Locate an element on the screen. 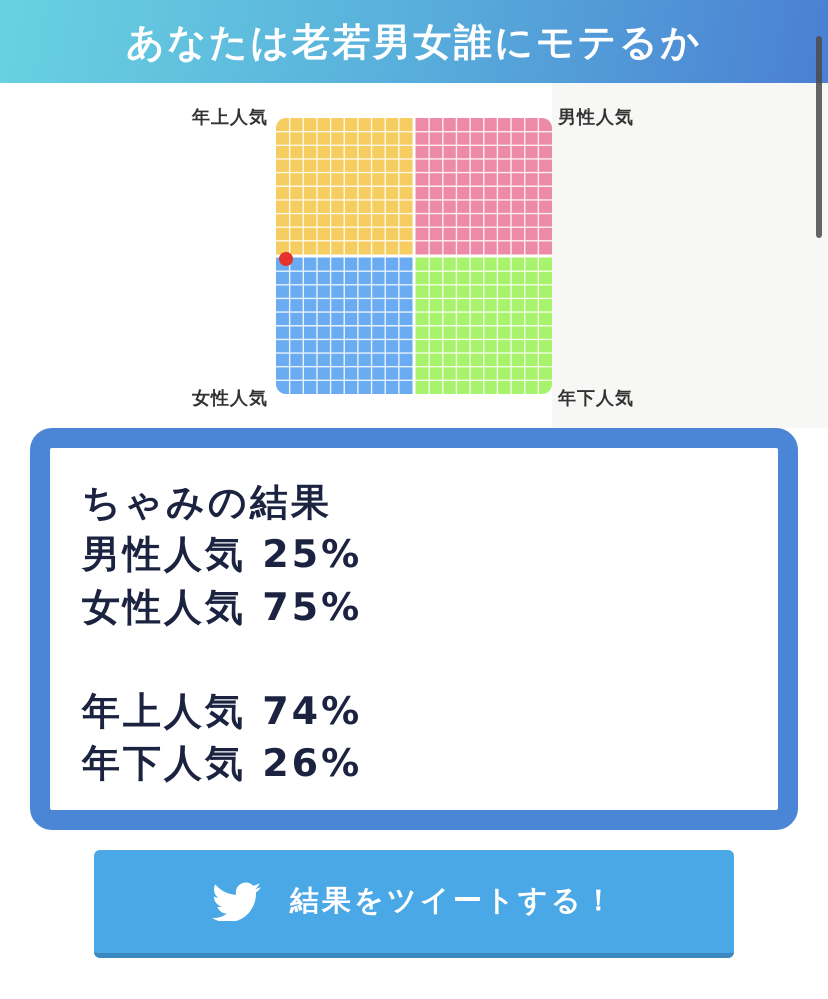 This screenshot has width=828, height=999. scrollbar-thumb is located at coordinates (819, 137).